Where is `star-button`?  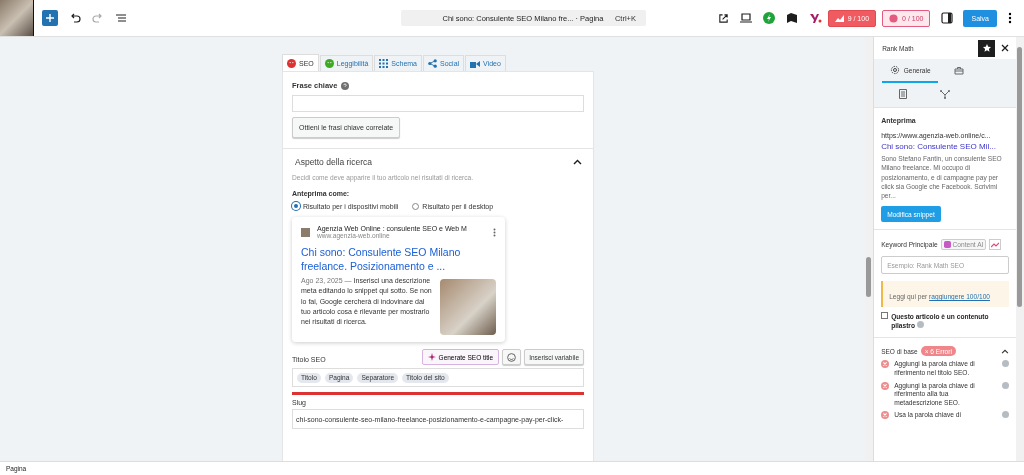
star-button is located at coordinates (986, 48).